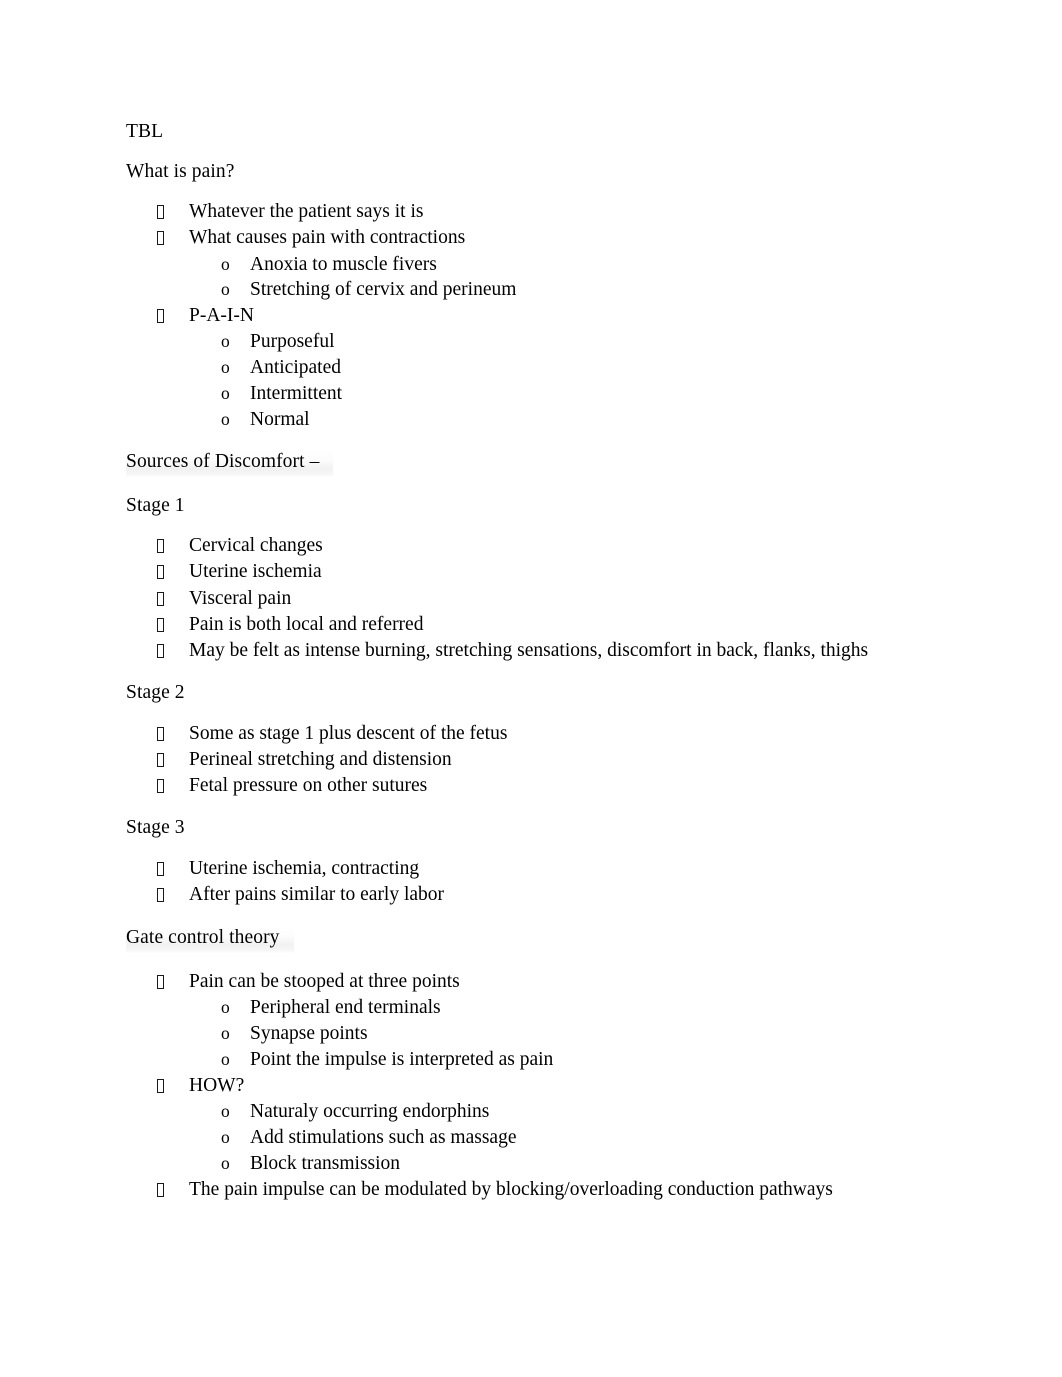 The image size is (1062, 1377). What do you see at coordinates (531, 238) in the screenshot?
I see `list-item: What causes pain with contractions` at bounding box center [531, 238].